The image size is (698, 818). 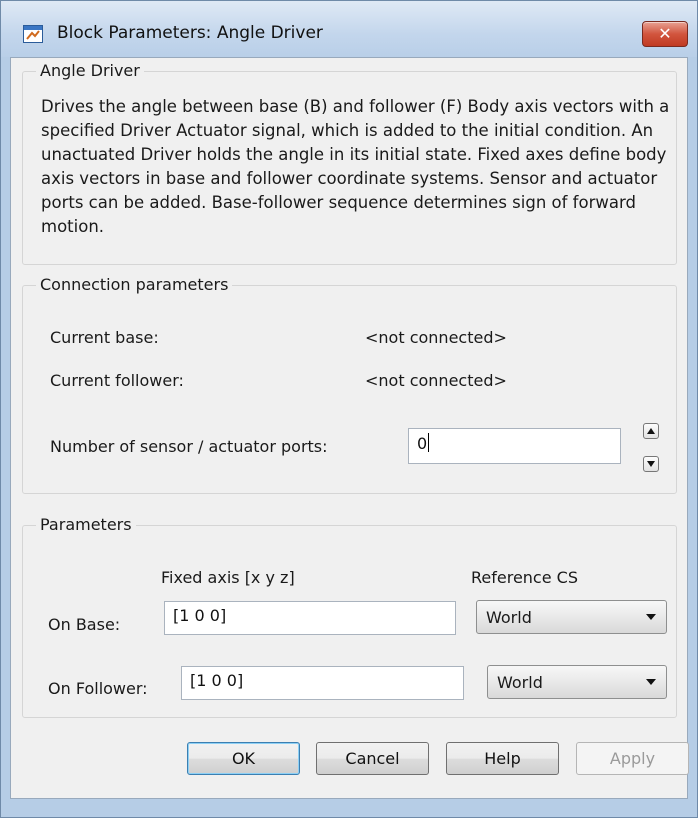 I want to click on on-follower-reference-select: World, so click(x=577, y=682).